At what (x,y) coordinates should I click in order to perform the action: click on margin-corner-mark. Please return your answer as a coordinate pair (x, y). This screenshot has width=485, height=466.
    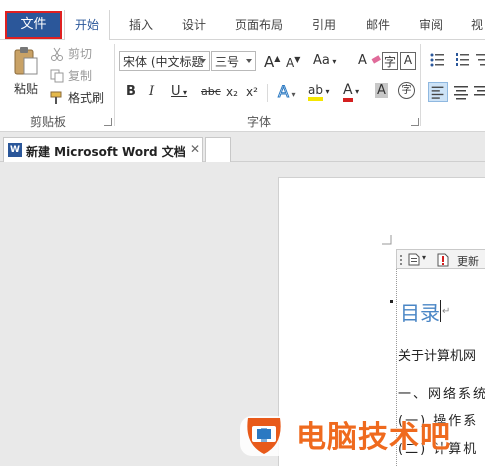
    Looking at the image, I should click on (387, 240).